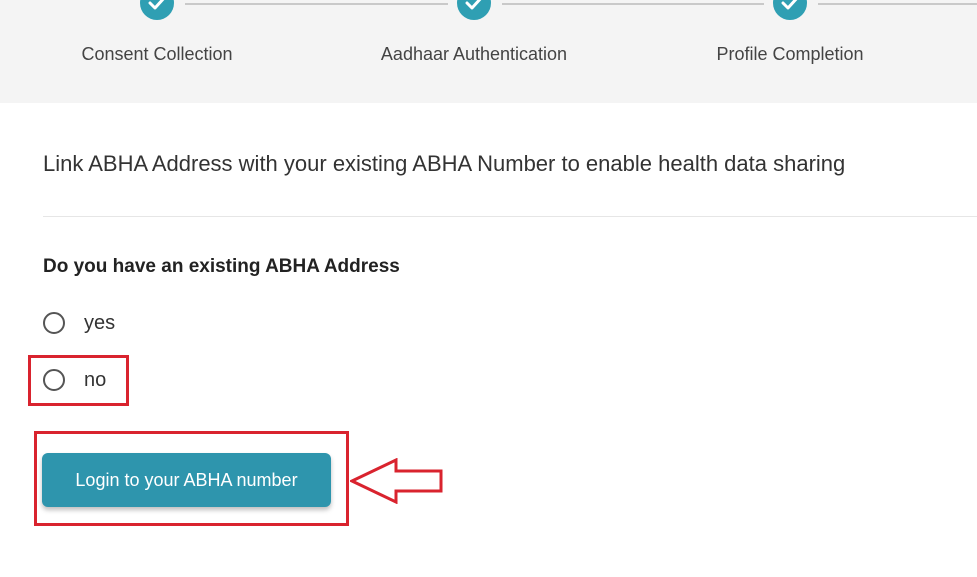 The width and height of the screenshot is (977, 577). I want to click on divider, so click(510, 216).